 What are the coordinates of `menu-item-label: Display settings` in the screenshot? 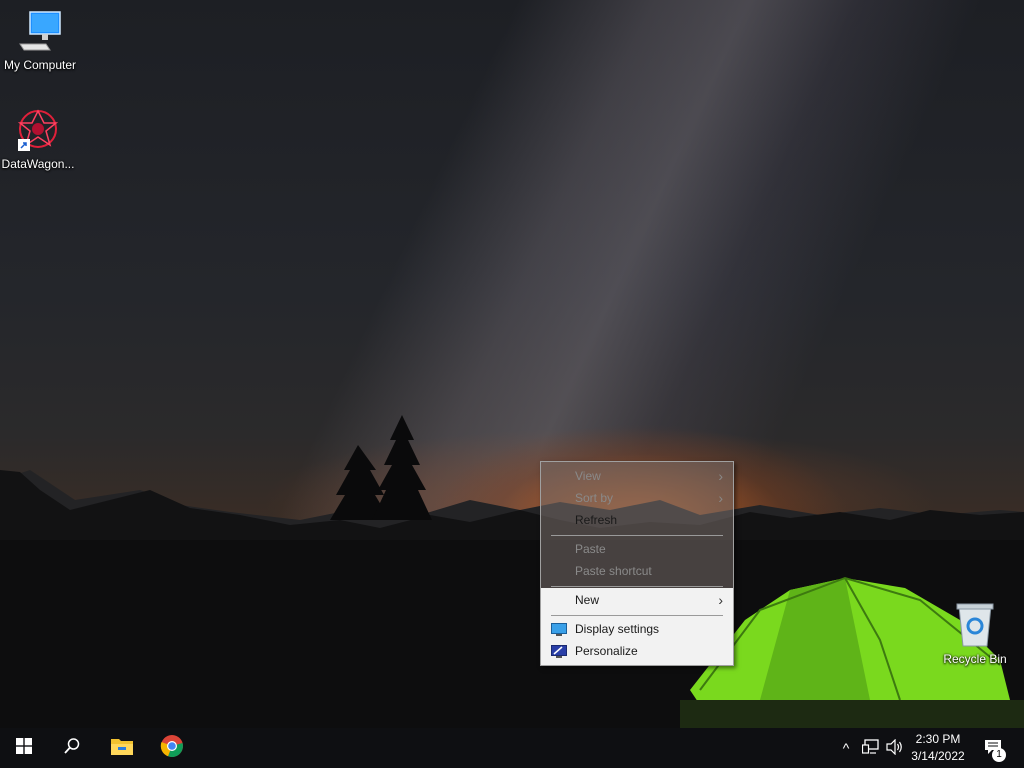 It's located at (617, 629).